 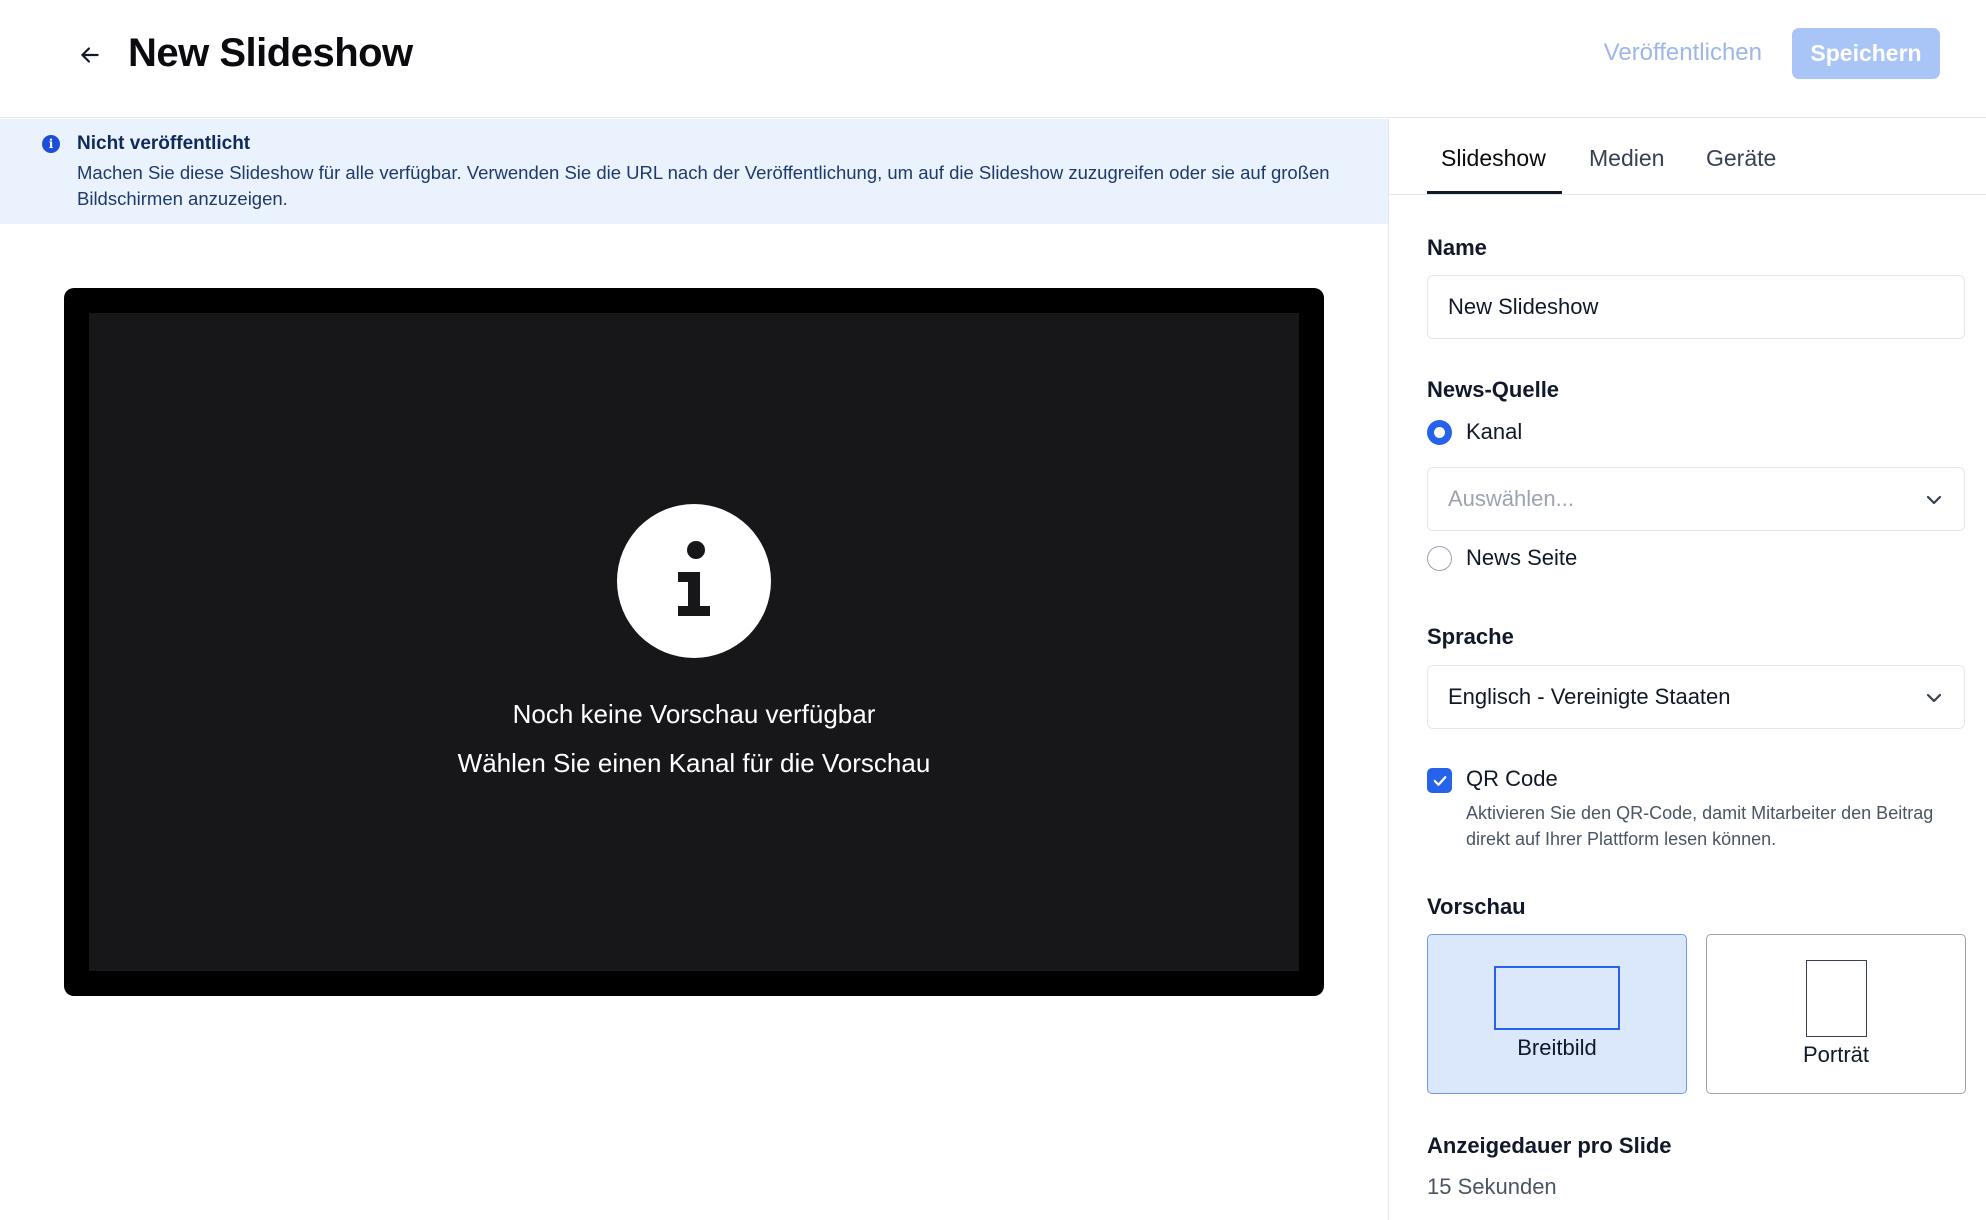 I want to click on save-button: Speichern, so click(x=1866, y=53).